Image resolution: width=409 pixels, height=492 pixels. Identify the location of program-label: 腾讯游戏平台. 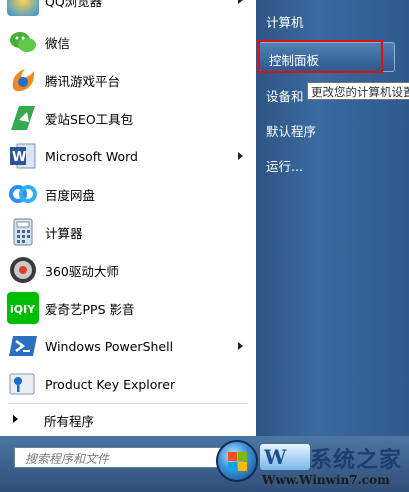
(83, 81).